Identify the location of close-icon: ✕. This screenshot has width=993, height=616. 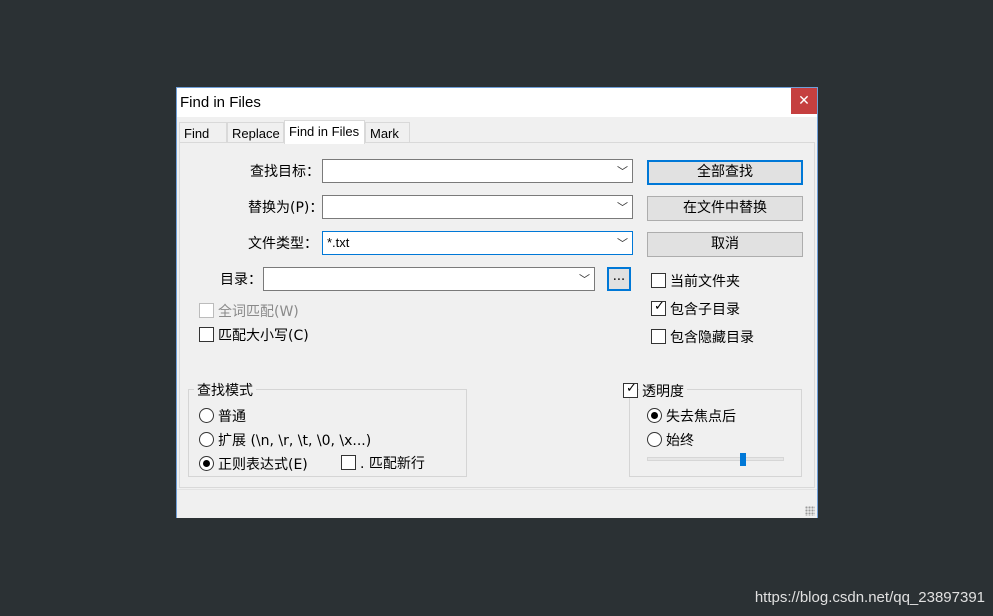
(804, 101).